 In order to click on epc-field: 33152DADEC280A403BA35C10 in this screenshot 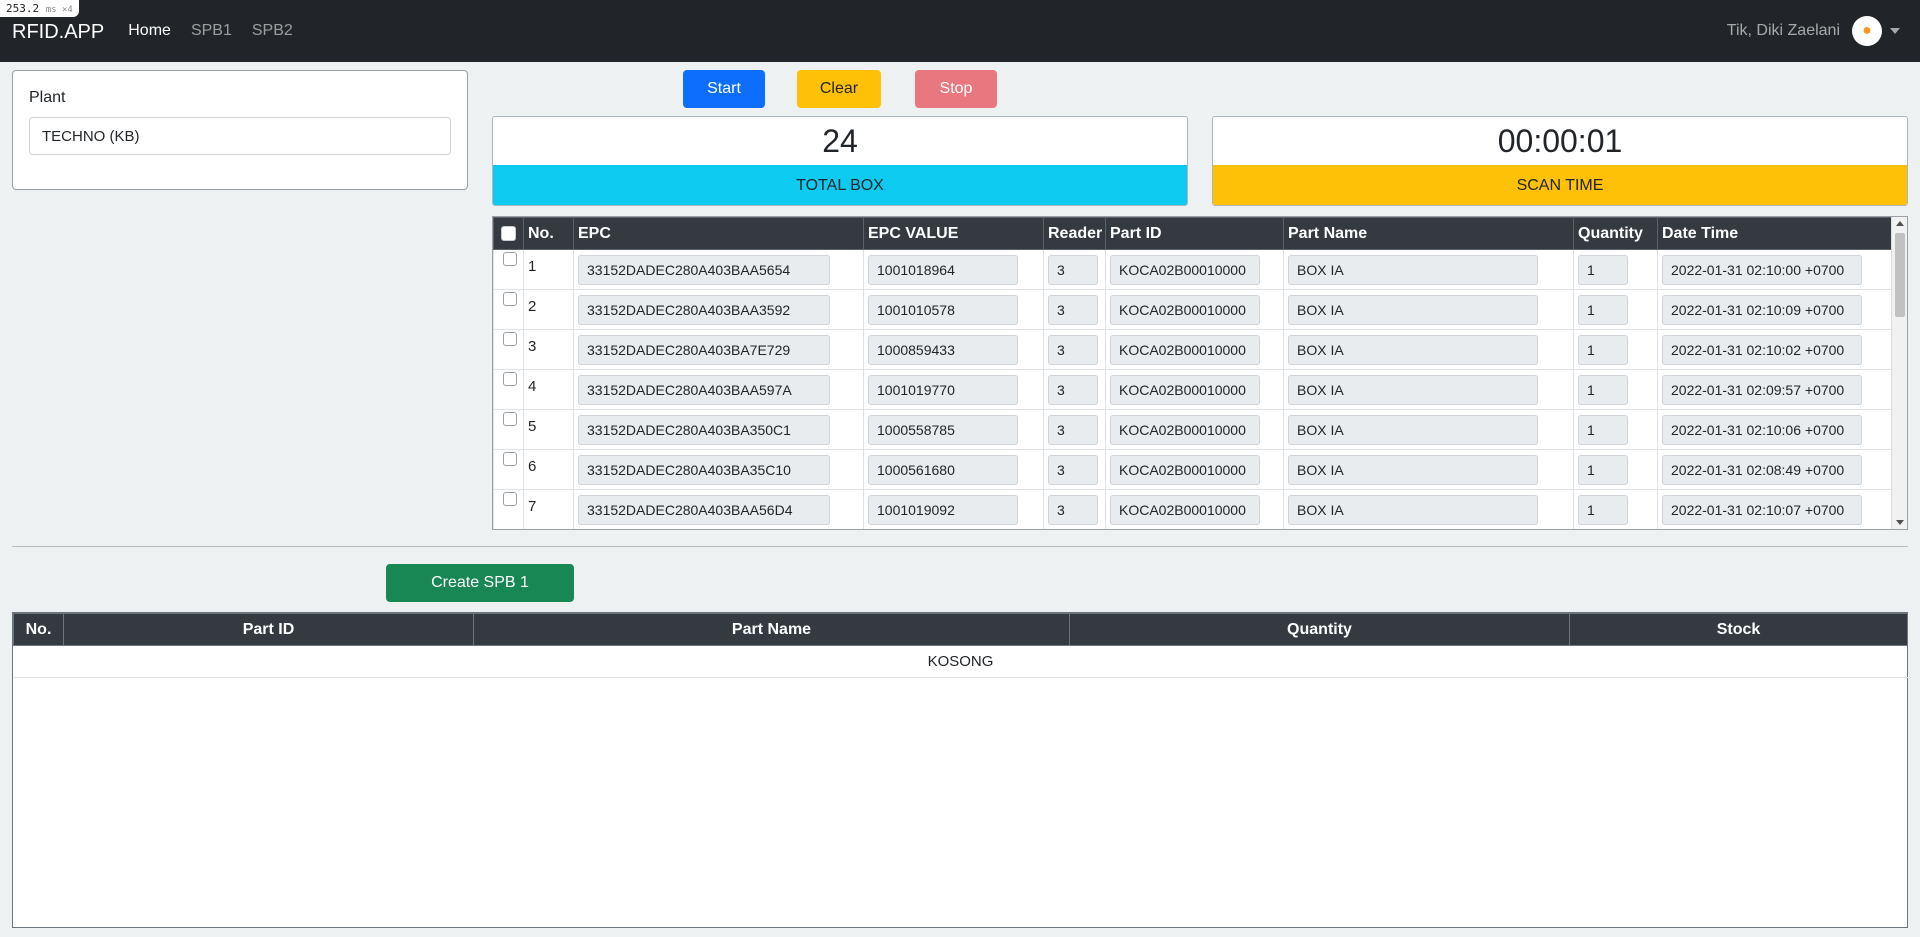, I will do `click(704, 469)`.